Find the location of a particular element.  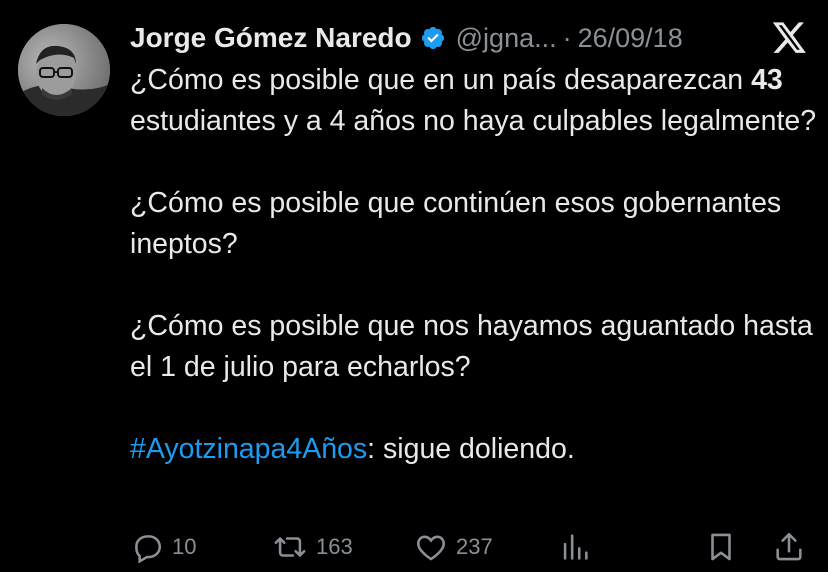

action-bar: 10 163 237 is located at coordinates (470, 548).